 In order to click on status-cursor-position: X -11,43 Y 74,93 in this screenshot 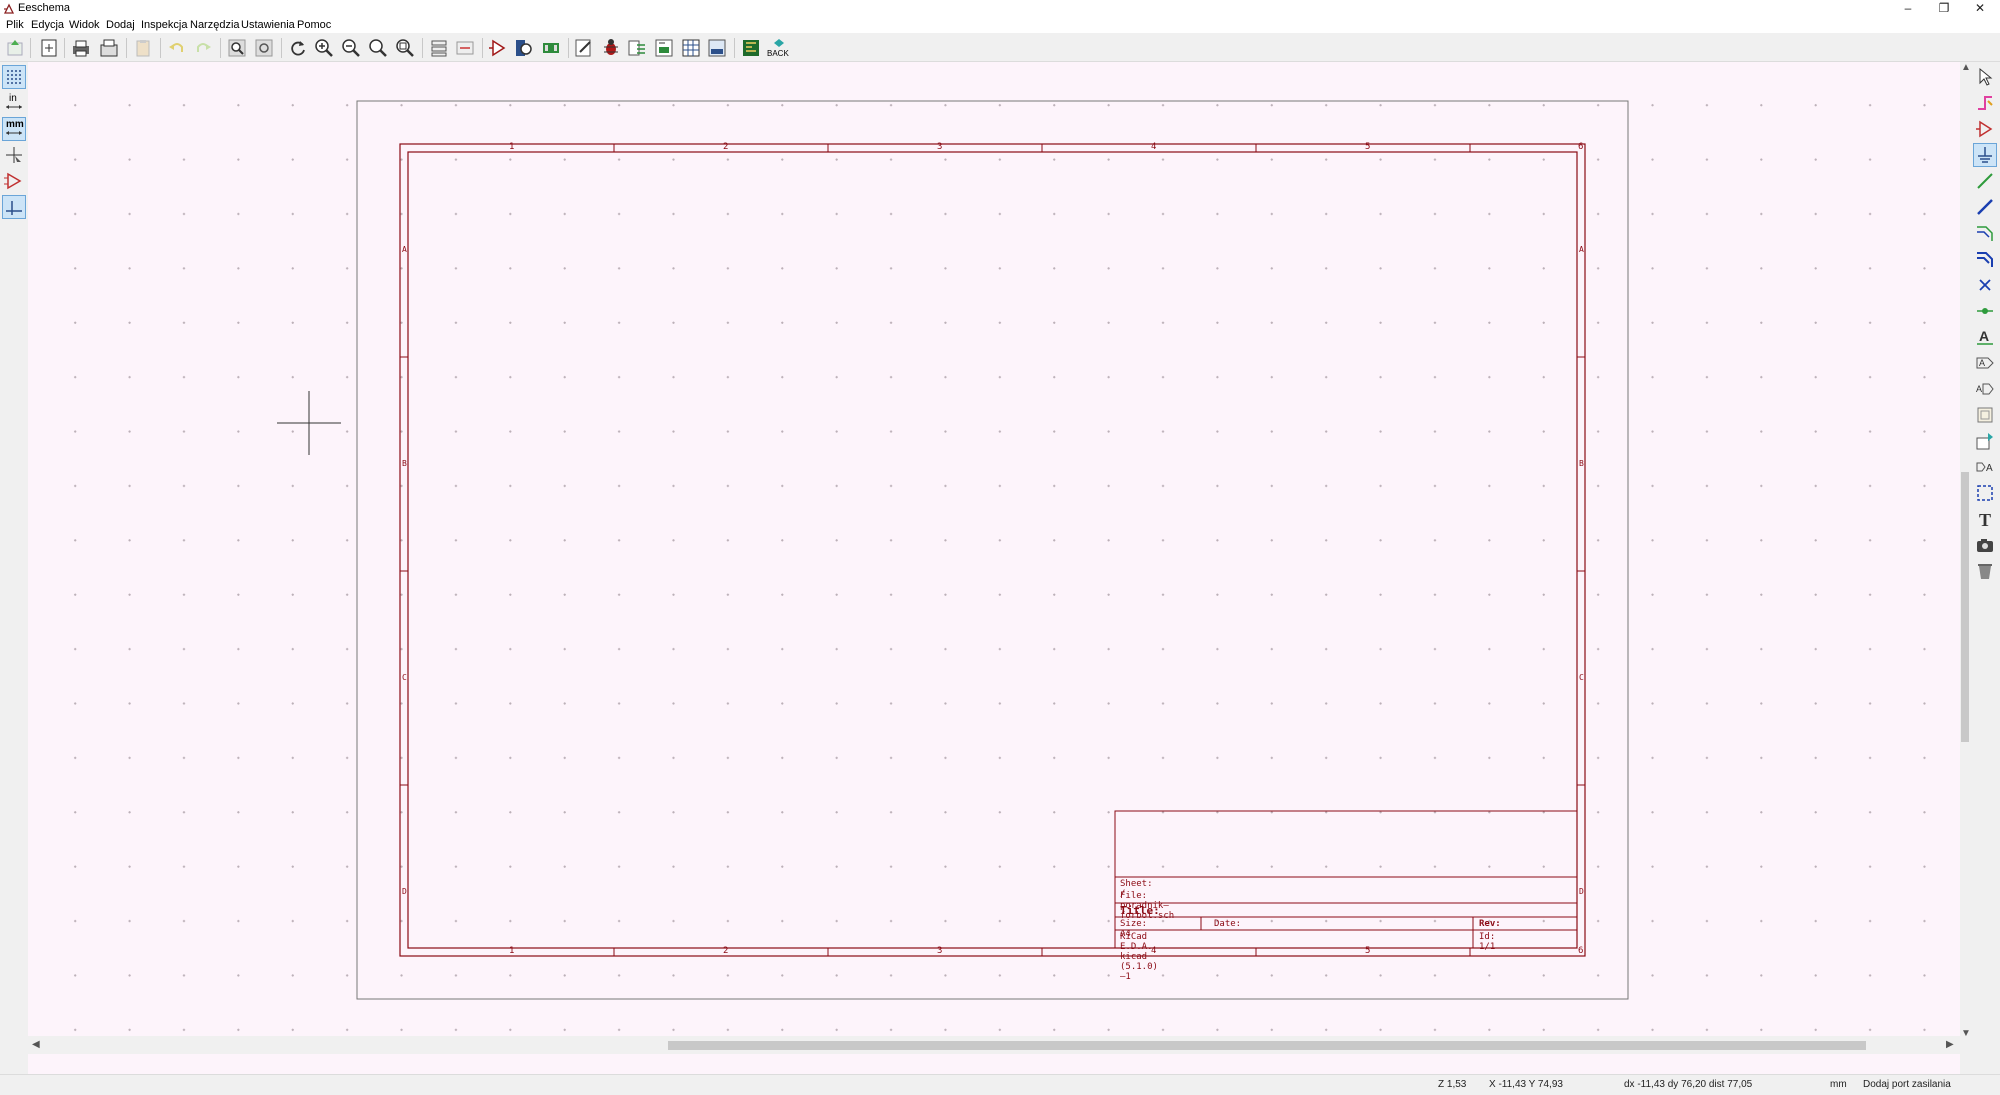, I will do `click(1526, 1084)`.